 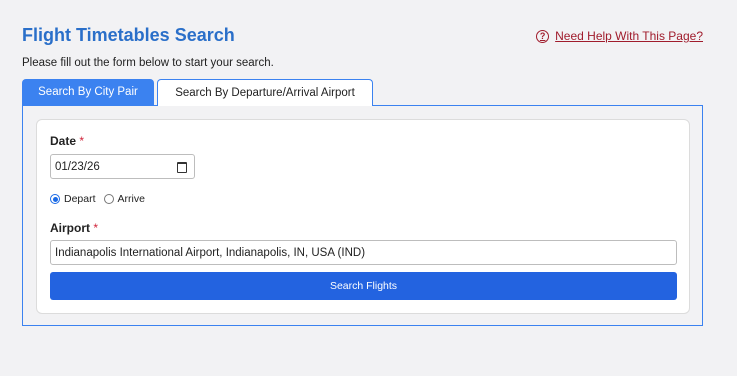 What do you see at coordinates (128, 35) in the screenshot?
I see `page-title: Flight Timetables Search` at bounding box center [128, 35].